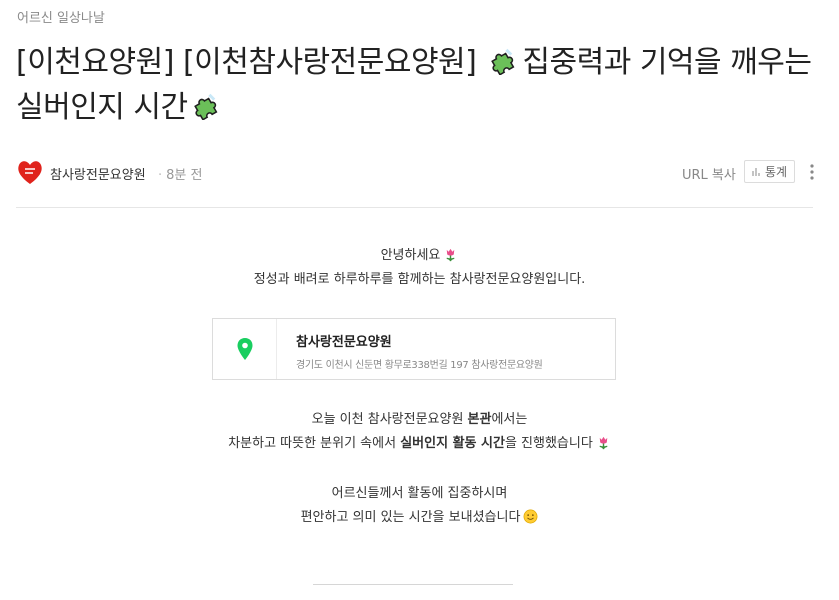  I want to click on greeting-line-1: 안녕하세요, so click(410, 255).